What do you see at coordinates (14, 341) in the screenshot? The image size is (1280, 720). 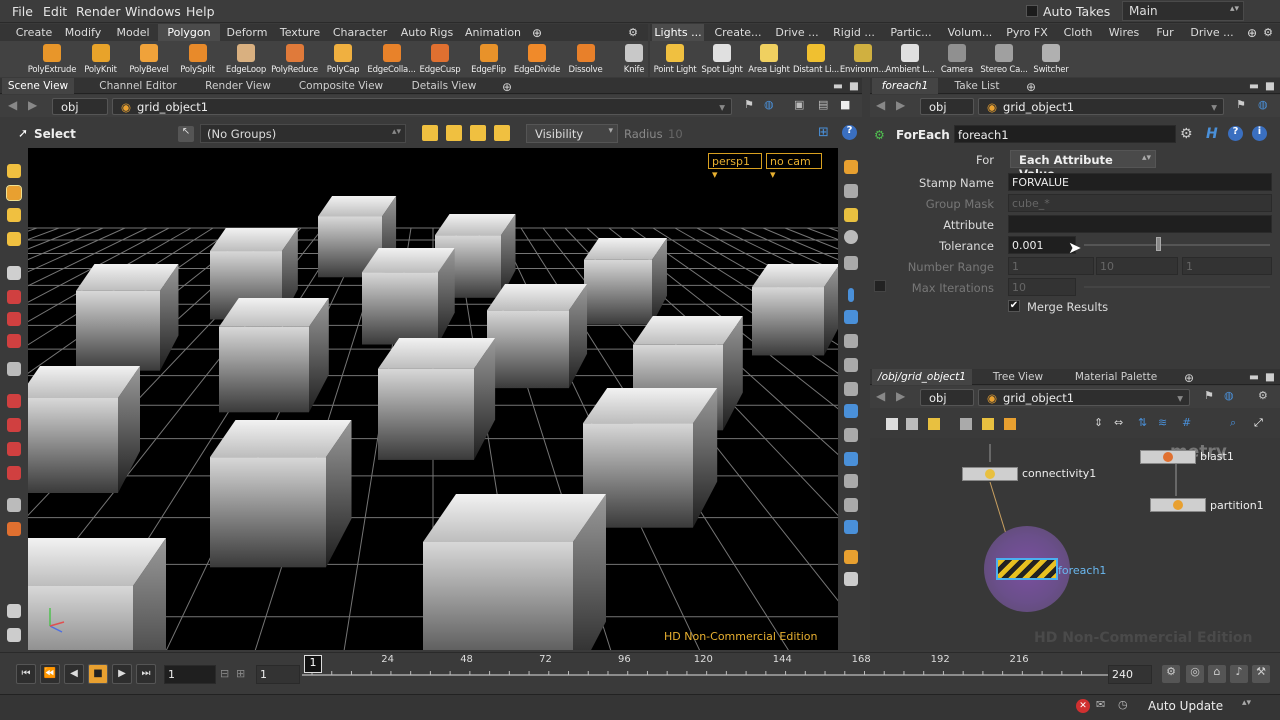 I see `magnet-tool-icon` at bounding box center [14, 341].